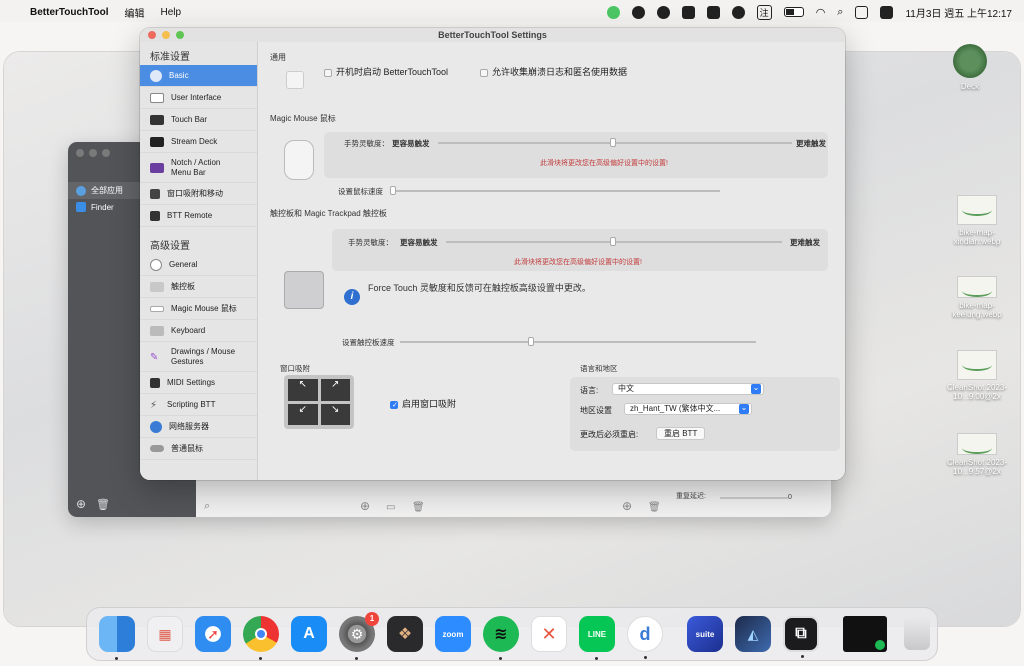 Image resolution: width=1024 pixels, height=666 pixels. What do you see at coordinates (754, 498) in the screenshot?
I see `repeat-delay-slider` at bounding box center [754, 498].